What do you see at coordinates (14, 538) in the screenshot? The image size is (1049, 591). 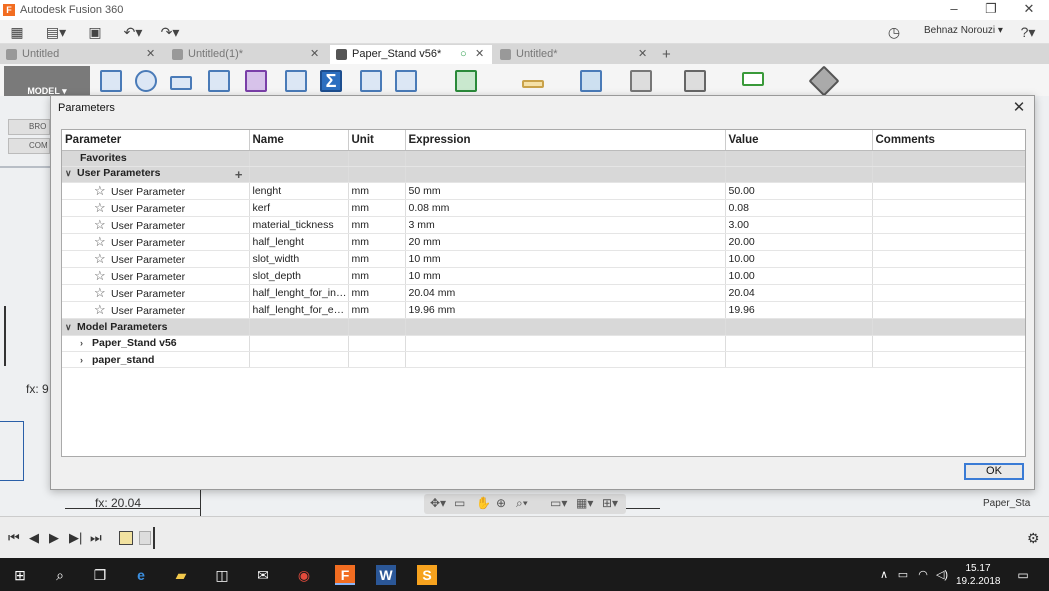 I see `go-to-start-icon: ⏮` at bounding box center [14, 538].